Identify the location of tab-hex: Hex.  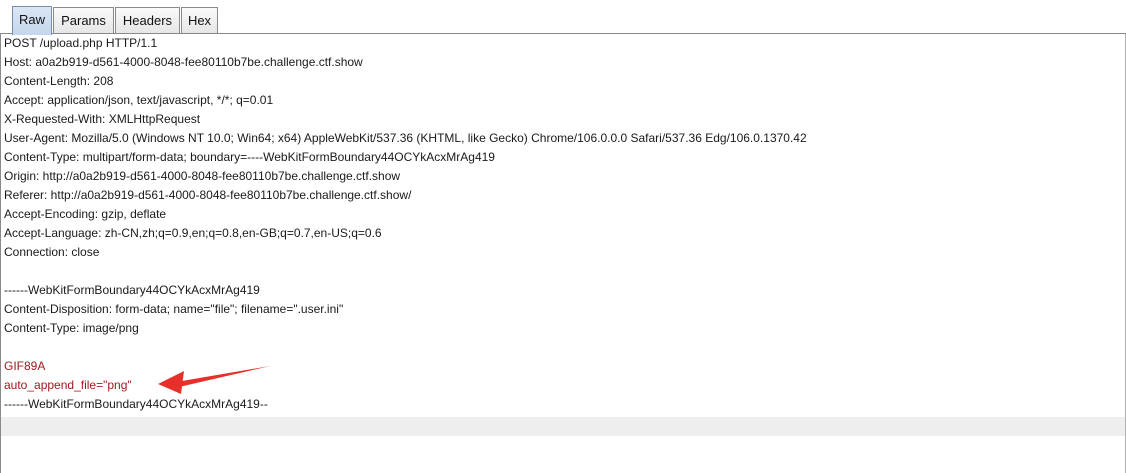
(199, 20).